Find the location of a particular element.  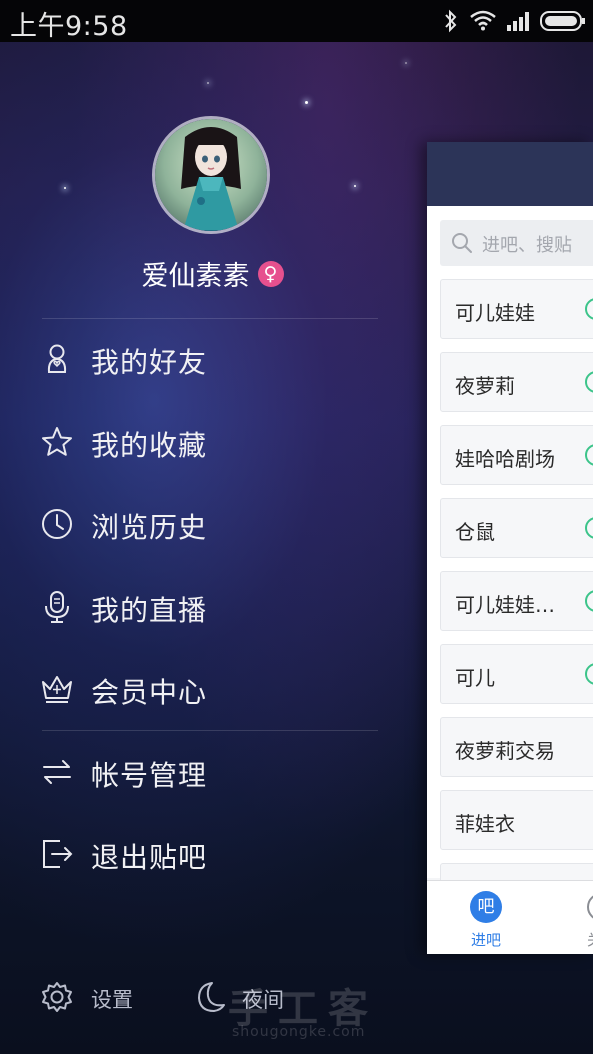

forum-item: 可儿娃娃 is located at coordinates (516, 309).